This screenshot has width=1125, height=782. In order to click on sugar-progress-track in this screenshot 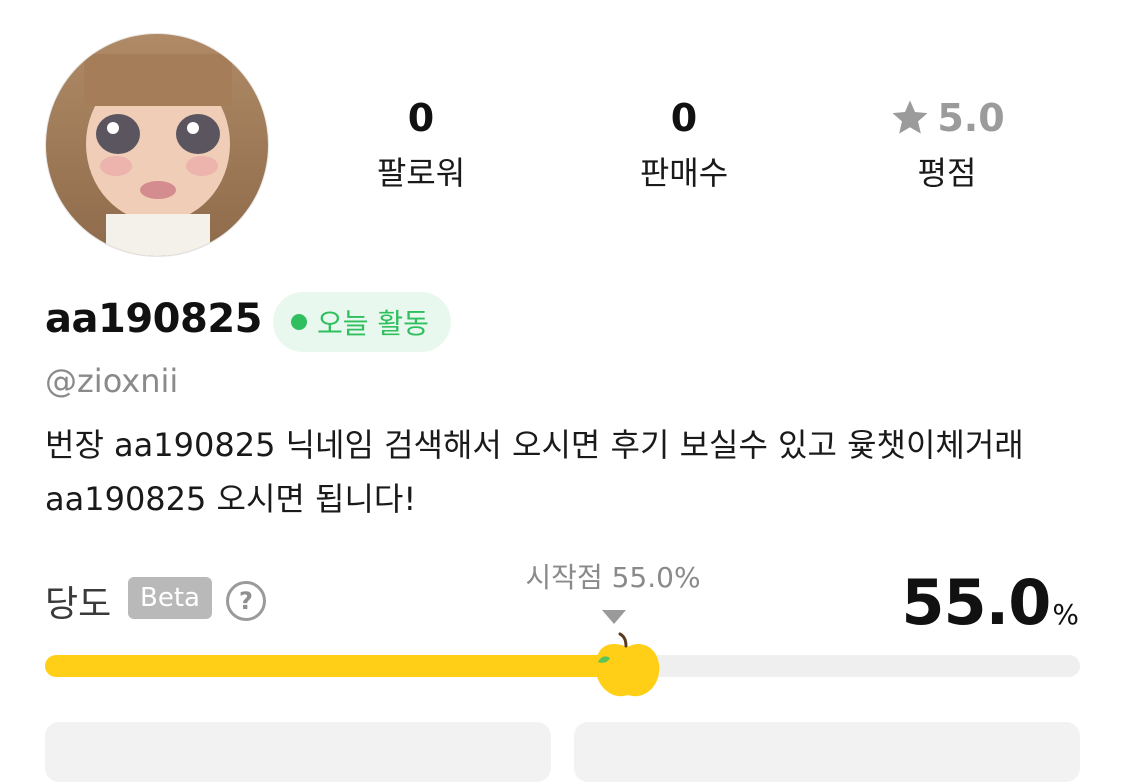, I will do `click(562, 666)`.